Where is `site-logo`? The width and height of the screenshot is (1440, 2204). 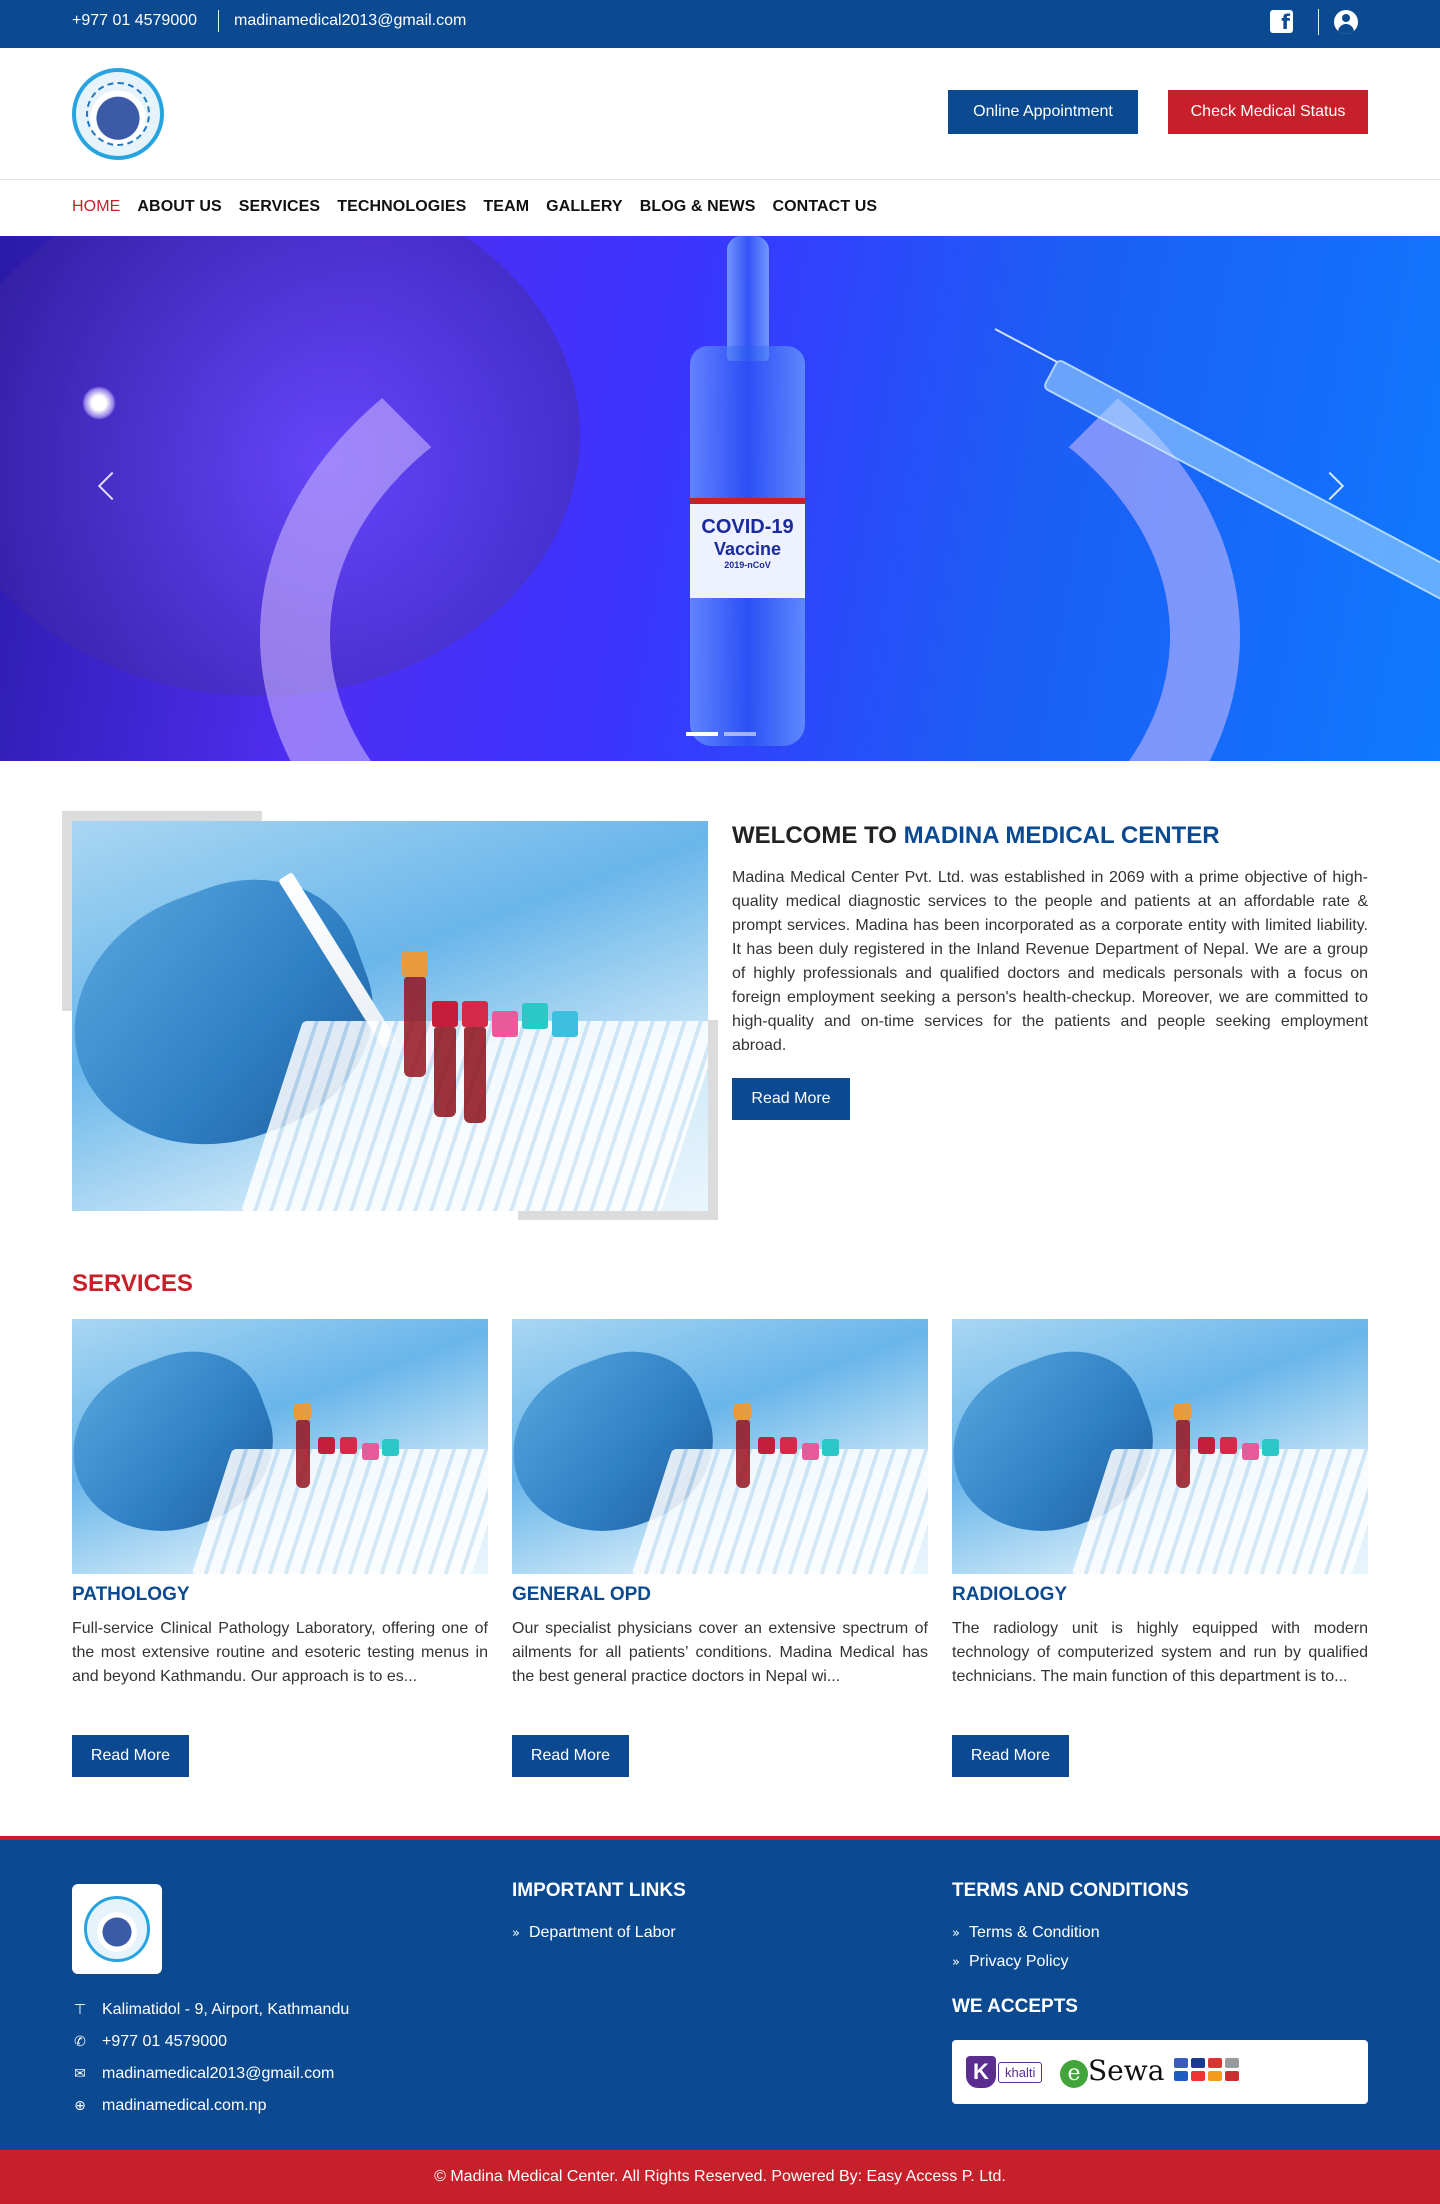 site-logo is located at coordinates (118, 114).